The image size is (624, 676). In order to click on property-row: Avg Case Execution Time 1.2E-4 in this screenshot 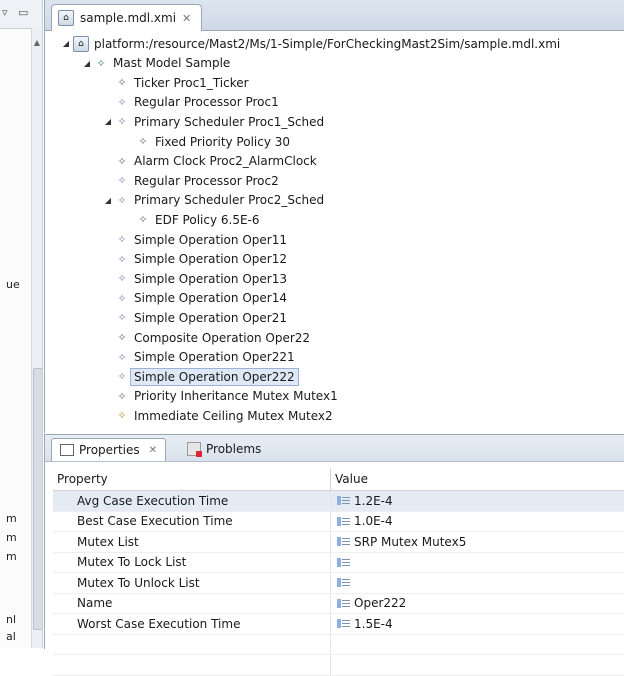, I will do `click(338, 501)`.